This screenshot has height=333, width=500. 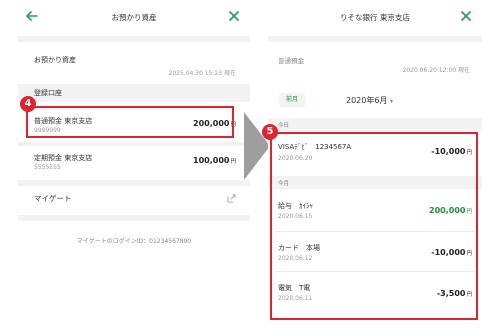 What do you see at coordinates (292, 100) in the screenshot?
I see `prev-month-button: 前月` at bounding box center [292, 100].